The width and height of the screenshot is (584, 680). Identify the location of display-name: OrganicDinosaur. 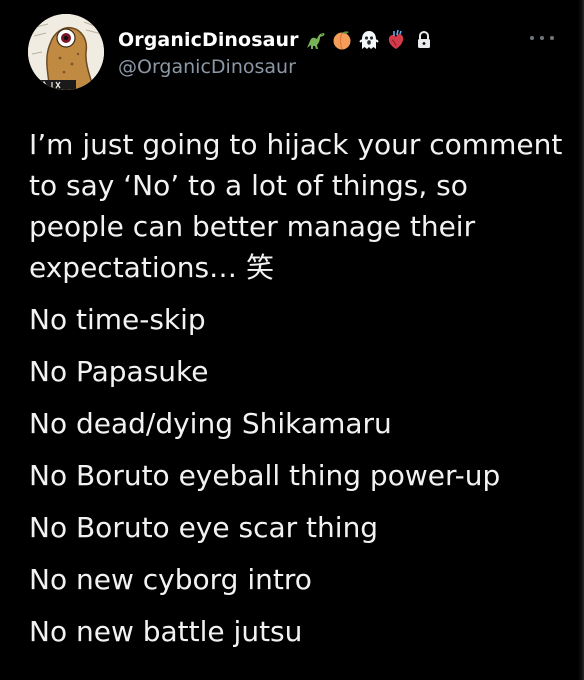
(208, 40).